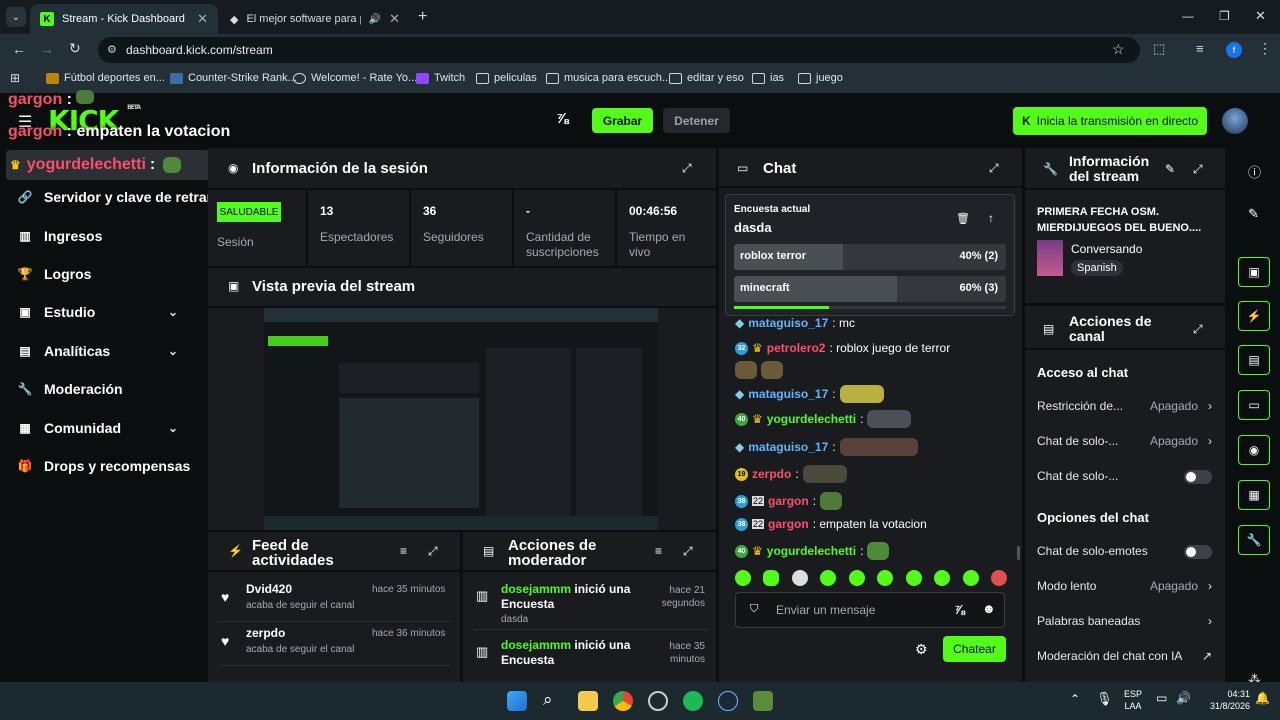  I want to click on minimize-button: —, so click(1188, 16).